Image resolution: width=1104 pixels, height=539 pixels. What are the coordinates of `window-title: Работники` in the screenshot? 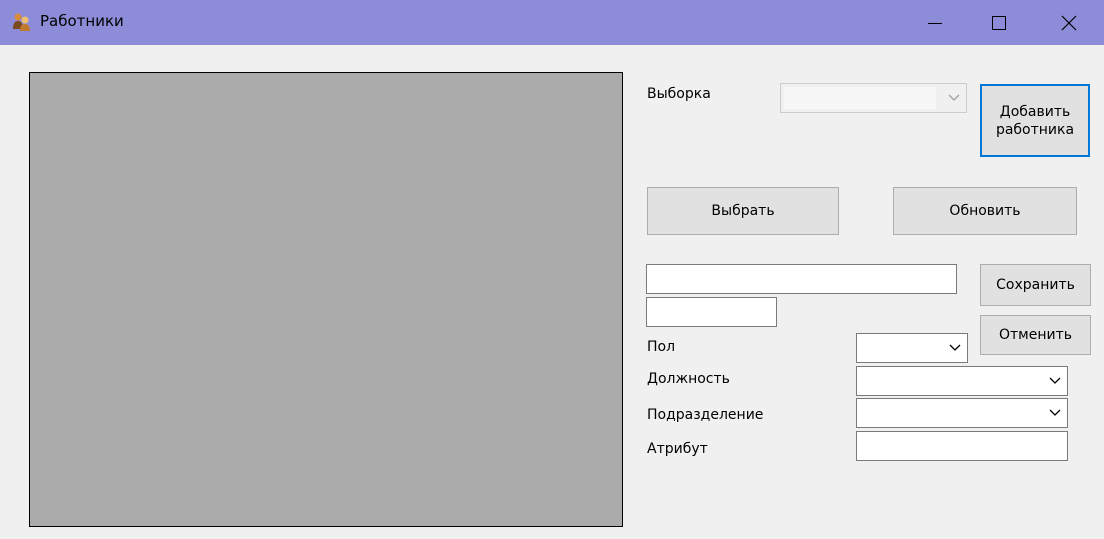 It's located at (82, 21).